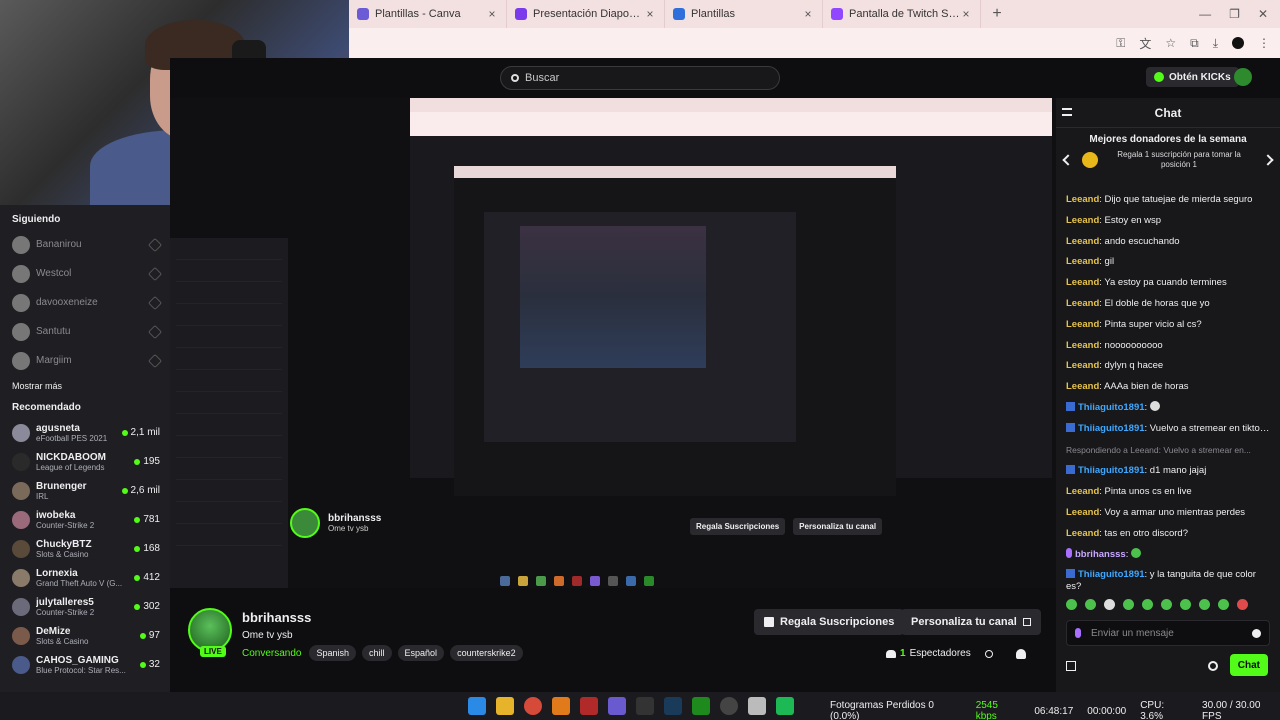 Image resolution: width=1280 pixels, height=720 pixels. Describe the element at coordinates (645, 706) in the screenshot. I see `epic-games-icon` at that location.